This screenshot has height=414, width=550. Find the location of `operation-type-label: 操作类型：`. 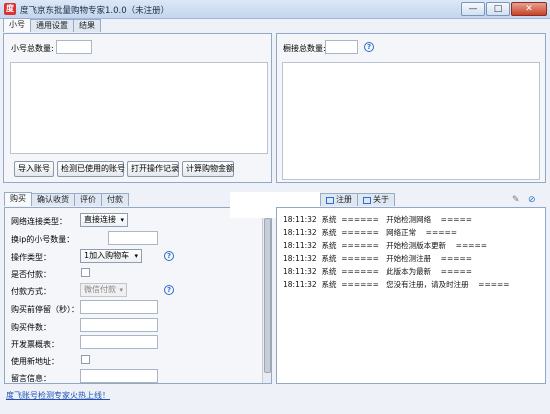

operation-type-label: 操作类型： is located at coordinates (31, 257).